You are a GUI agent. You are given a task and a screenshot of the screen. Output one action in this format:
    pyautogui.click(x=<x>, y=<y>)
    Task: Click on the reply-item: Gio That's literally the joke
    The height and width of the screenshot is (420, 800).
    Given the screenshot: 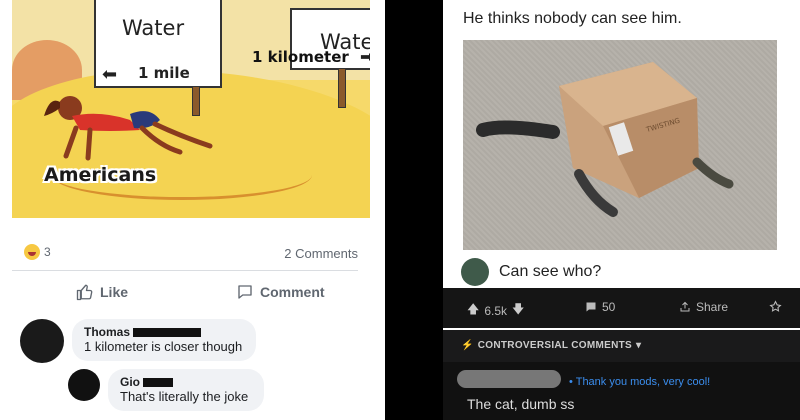 What is the action you would take?
    pyautogui.click(x=166, y=390)
    